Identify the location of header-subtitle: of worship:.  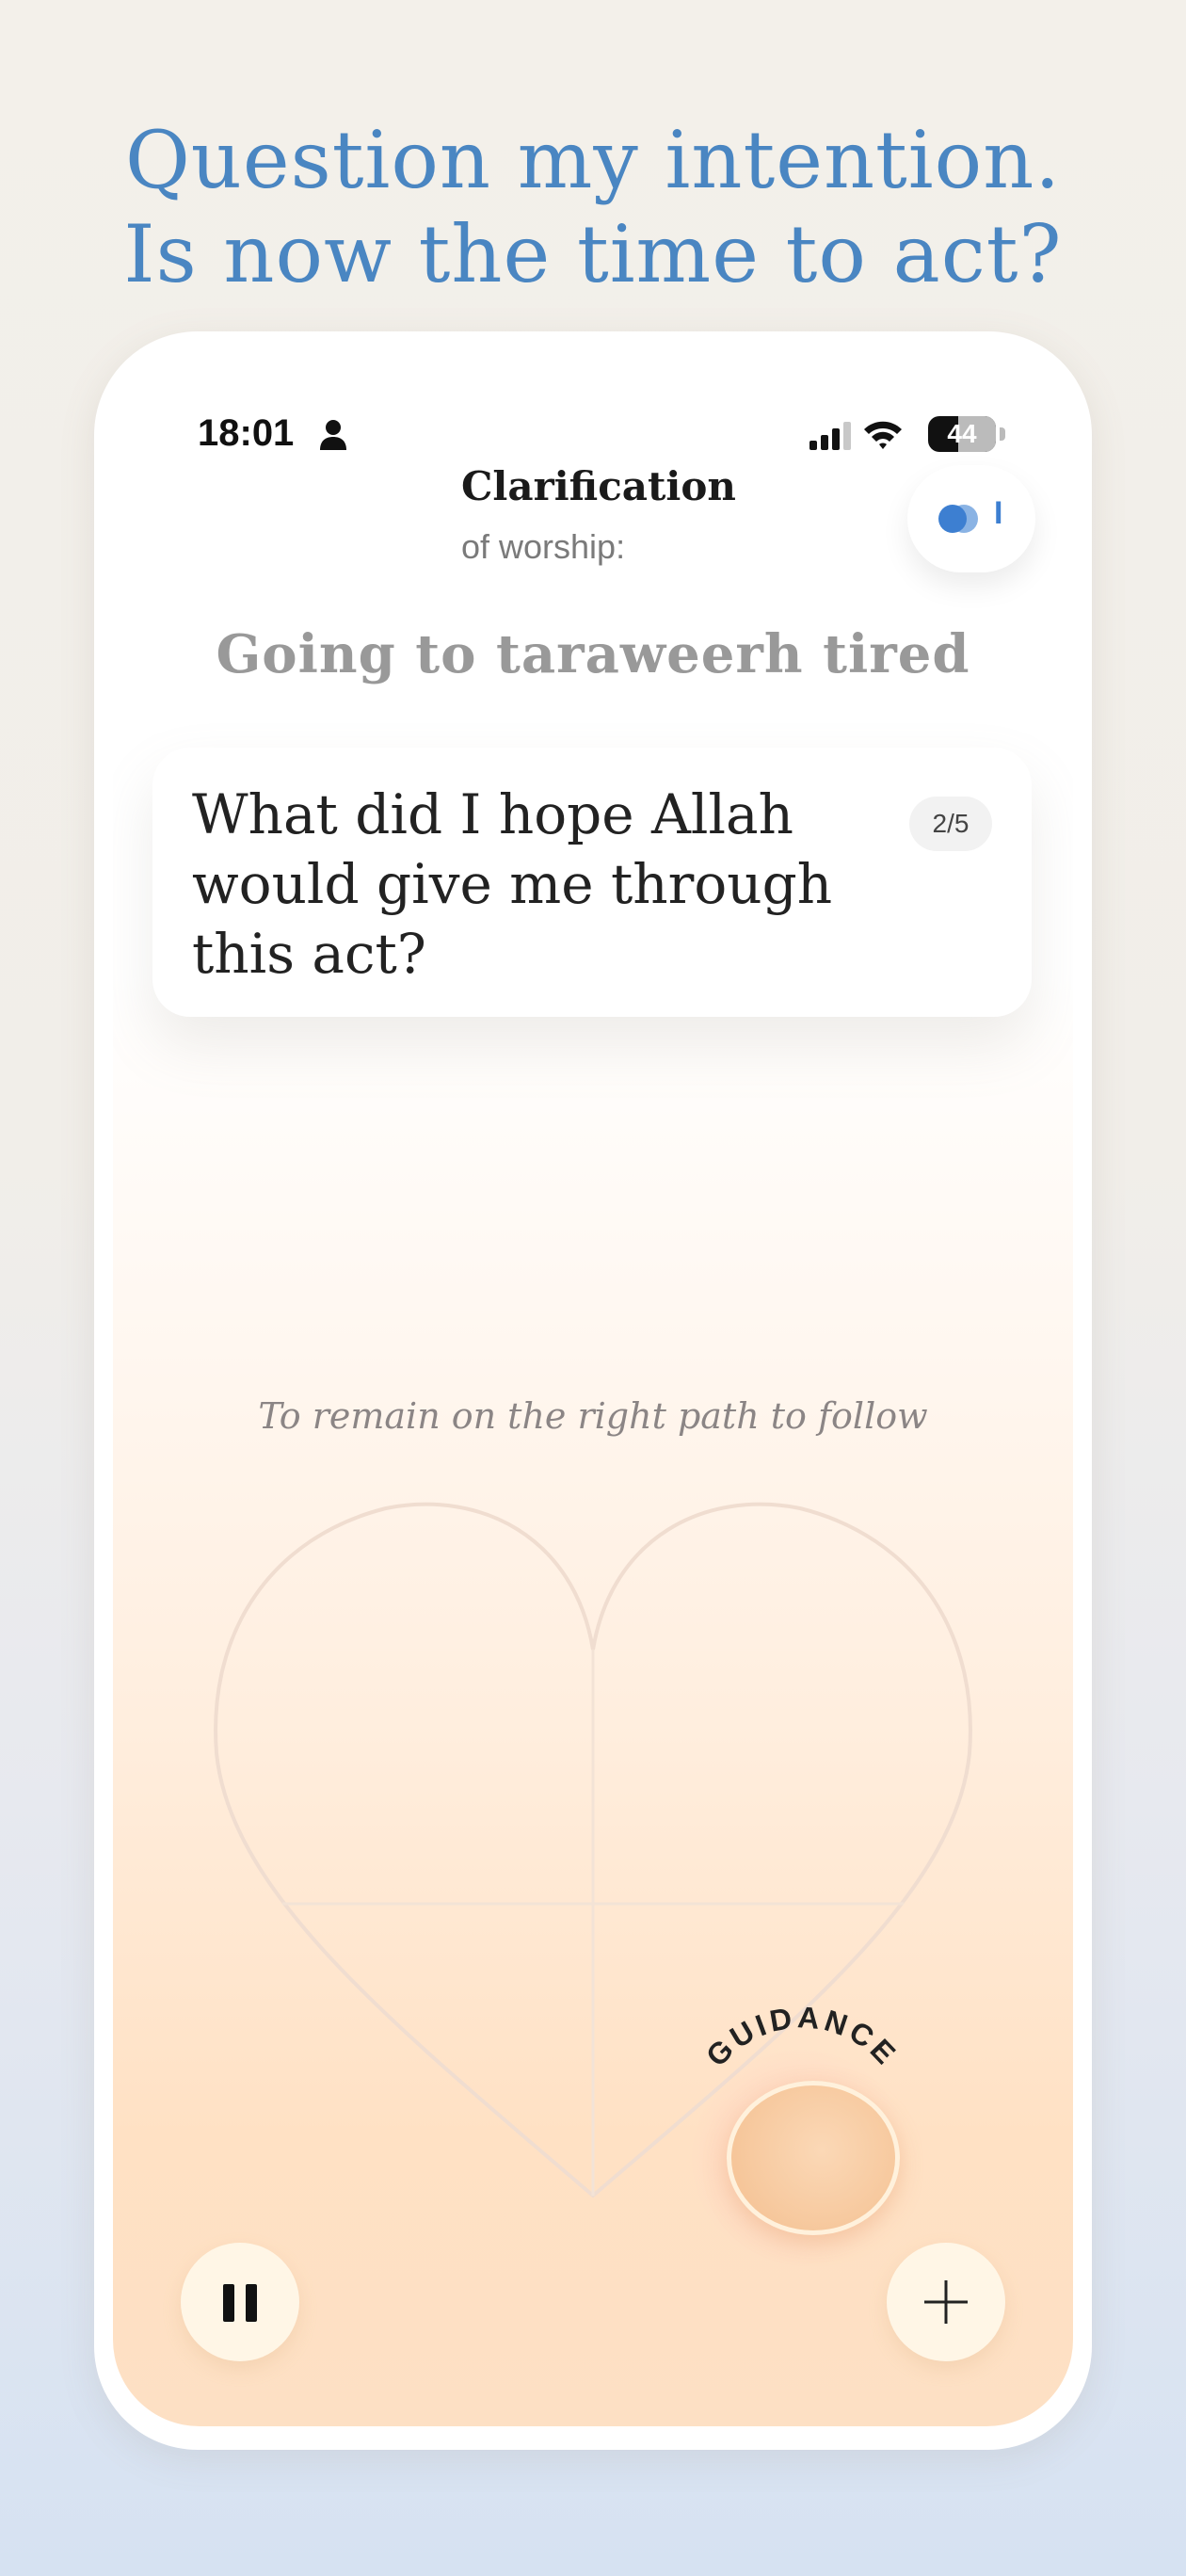
(543, 546).